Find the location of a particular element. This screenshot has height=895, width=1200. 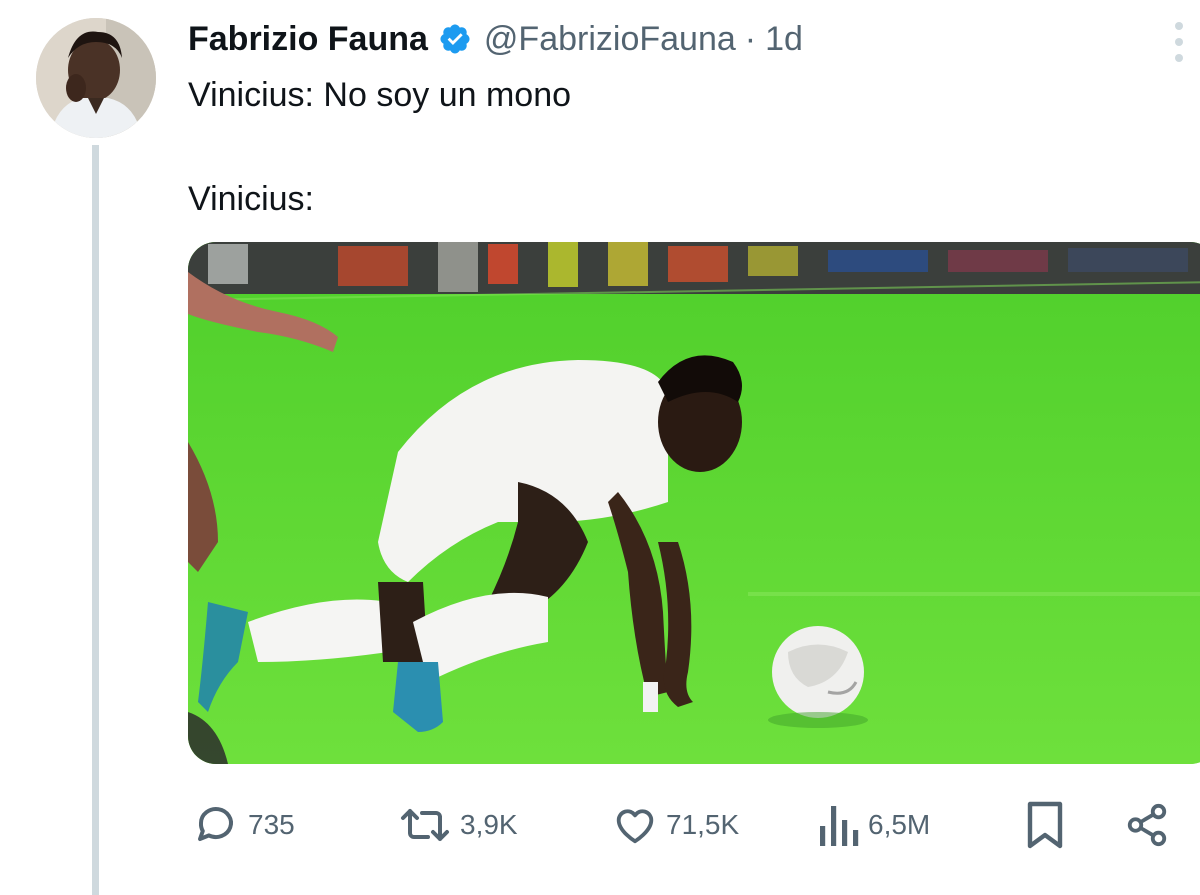

like-button: 71,5K is located at coordinates (675, 825).